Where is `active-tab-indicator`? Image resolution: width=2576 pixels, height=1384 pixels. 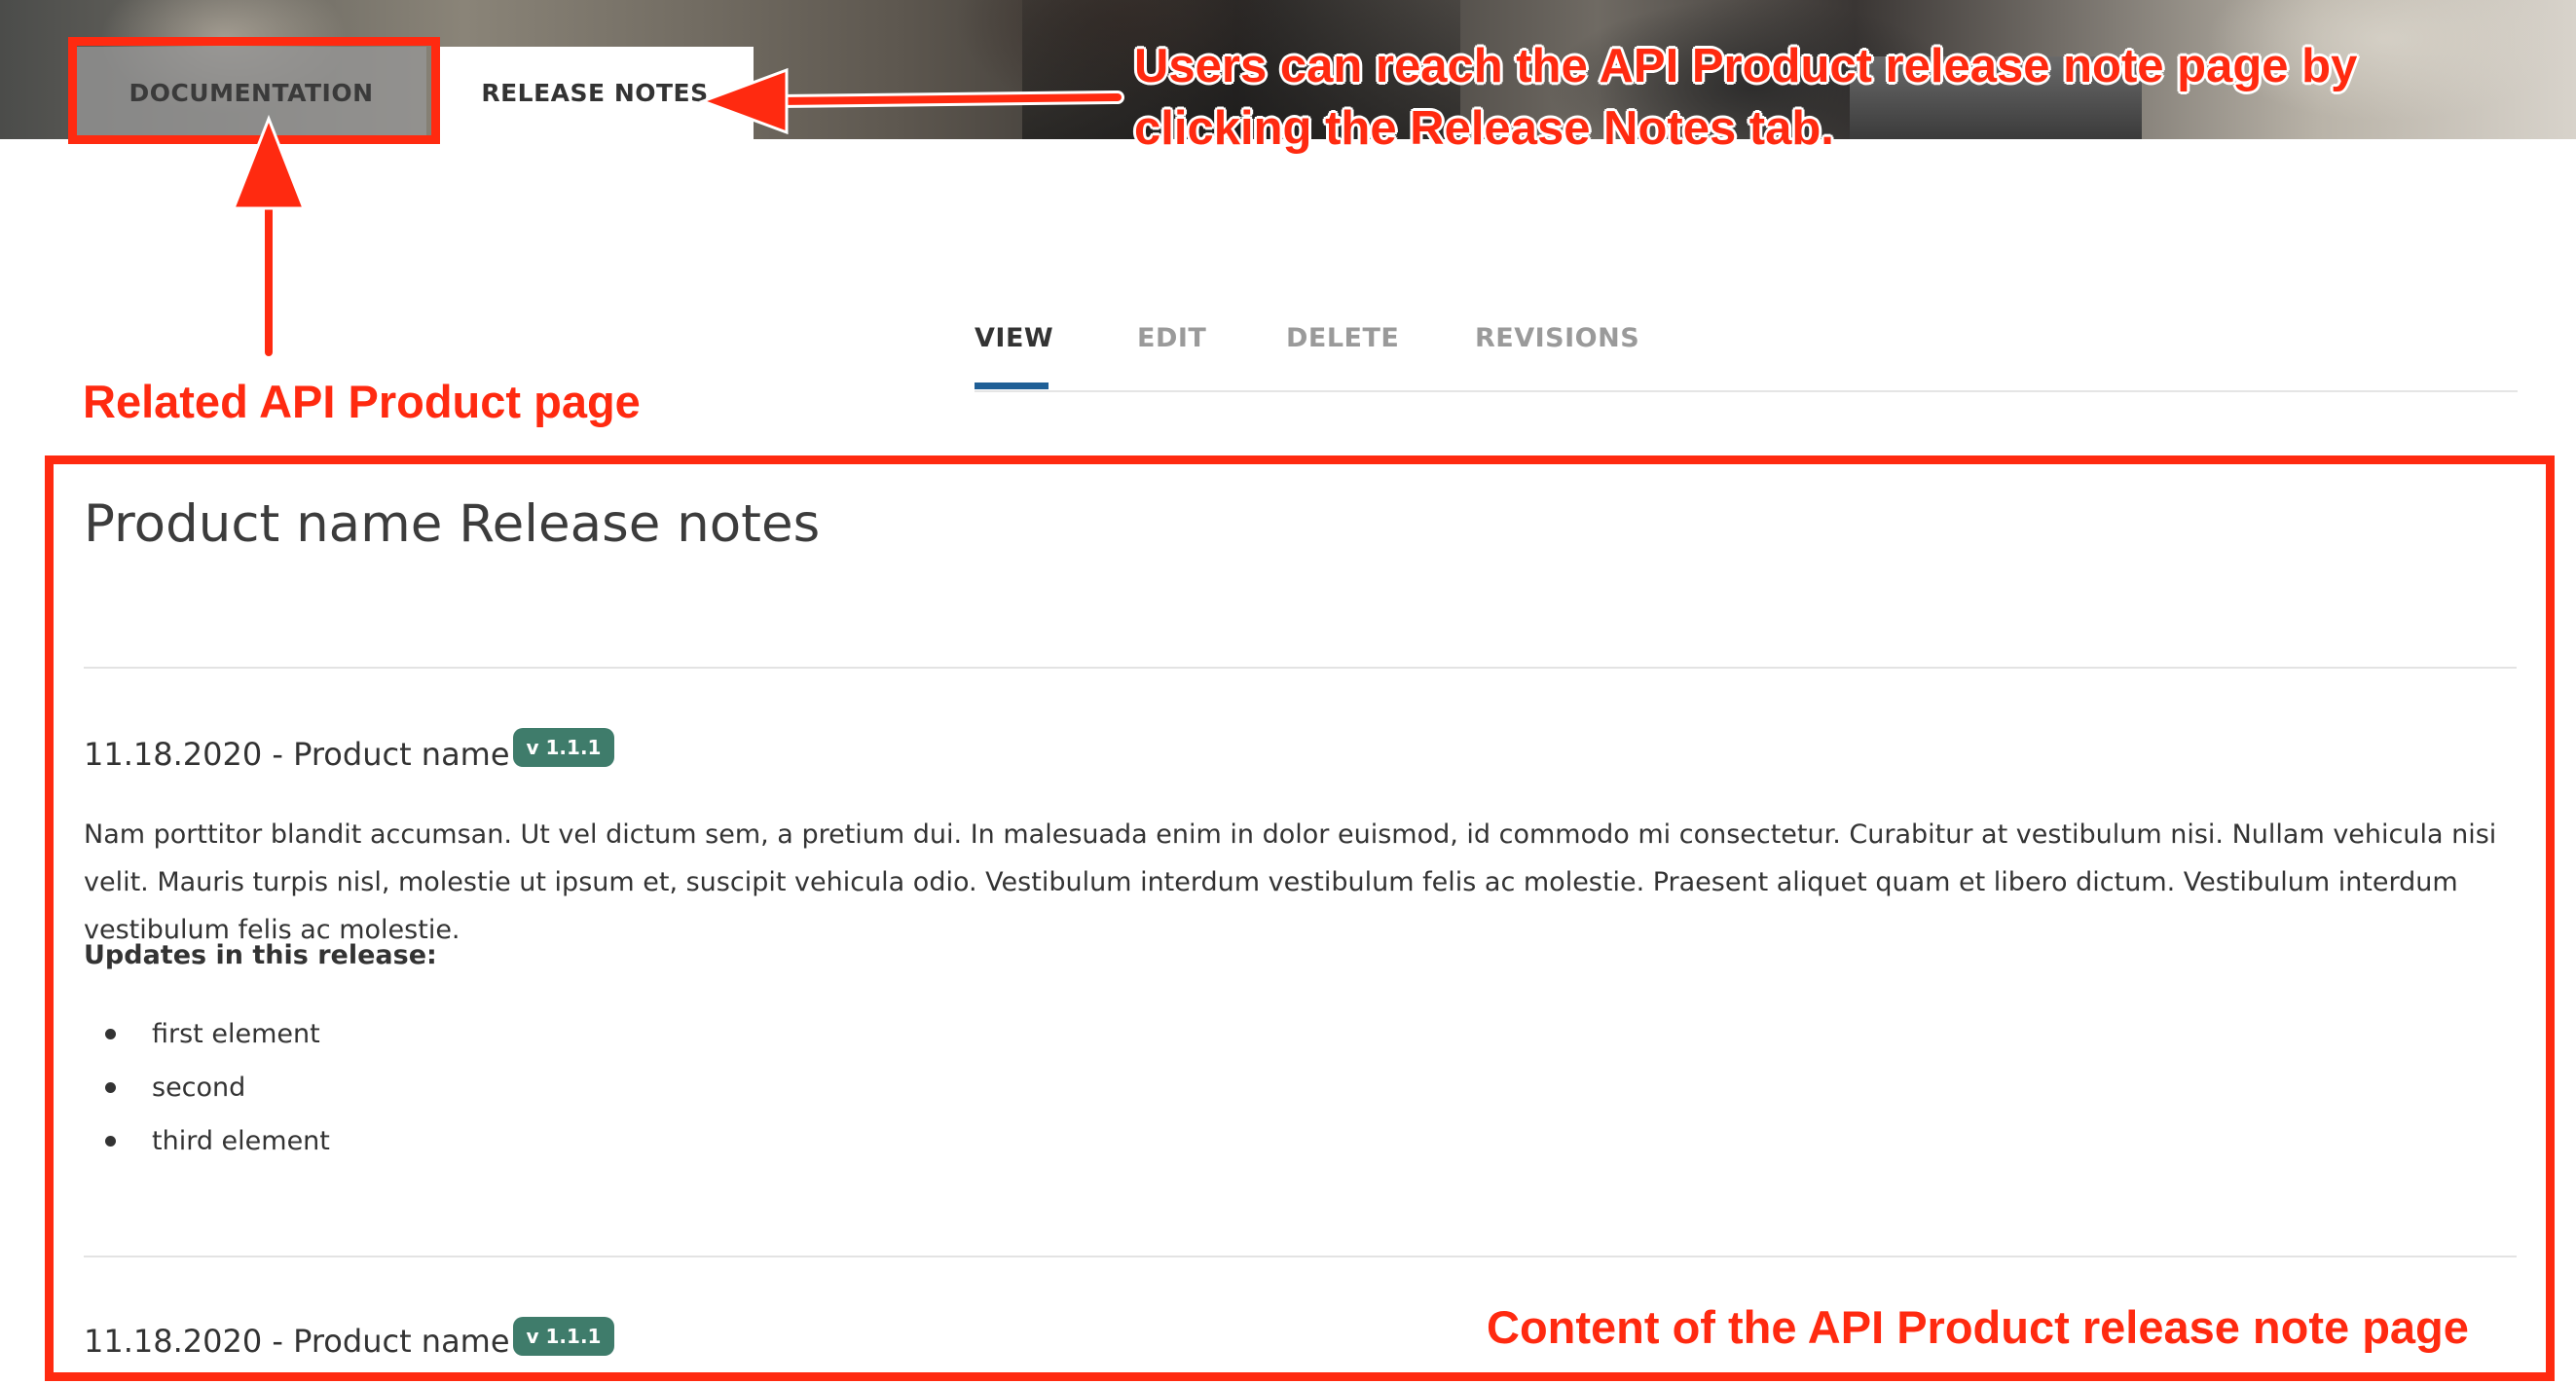
active-tab-indicator is located at coordinates (1012, 386).